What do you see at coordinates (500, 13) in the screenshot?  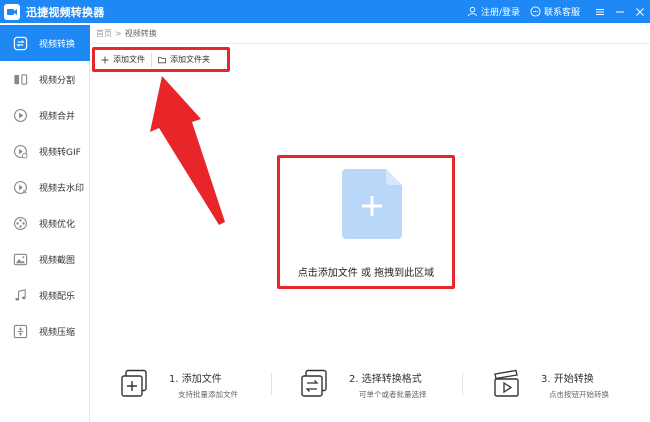 I see `register-login-label: 注册/登录` at bounding box center [500, 13].